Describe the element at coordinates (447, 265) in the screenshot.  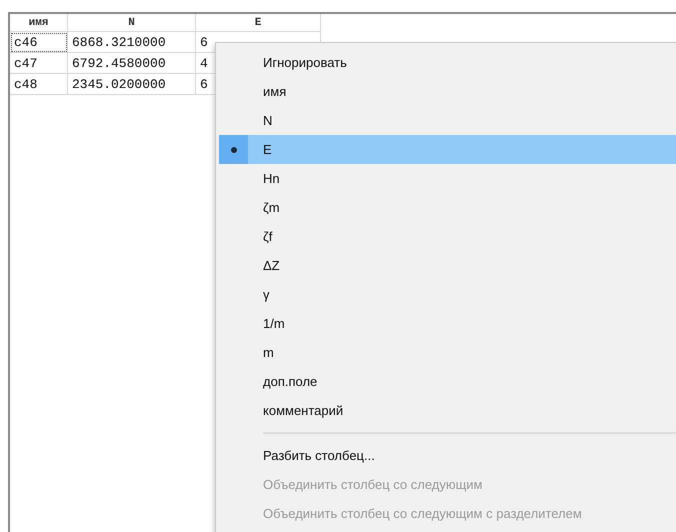
I see `menu-item: ΔZ` at that location.